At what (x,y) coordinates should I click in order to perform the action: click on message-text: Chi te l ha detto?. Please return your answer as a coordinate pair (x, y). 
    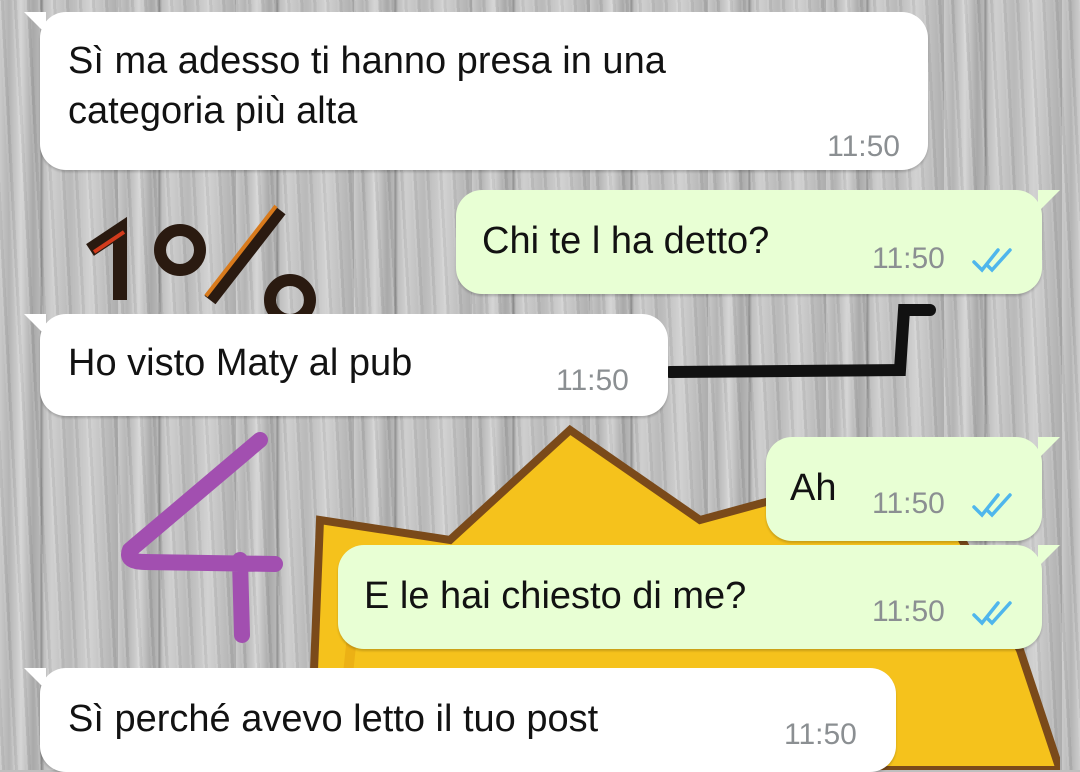
    Looking at the image, I should click on (626, 241).